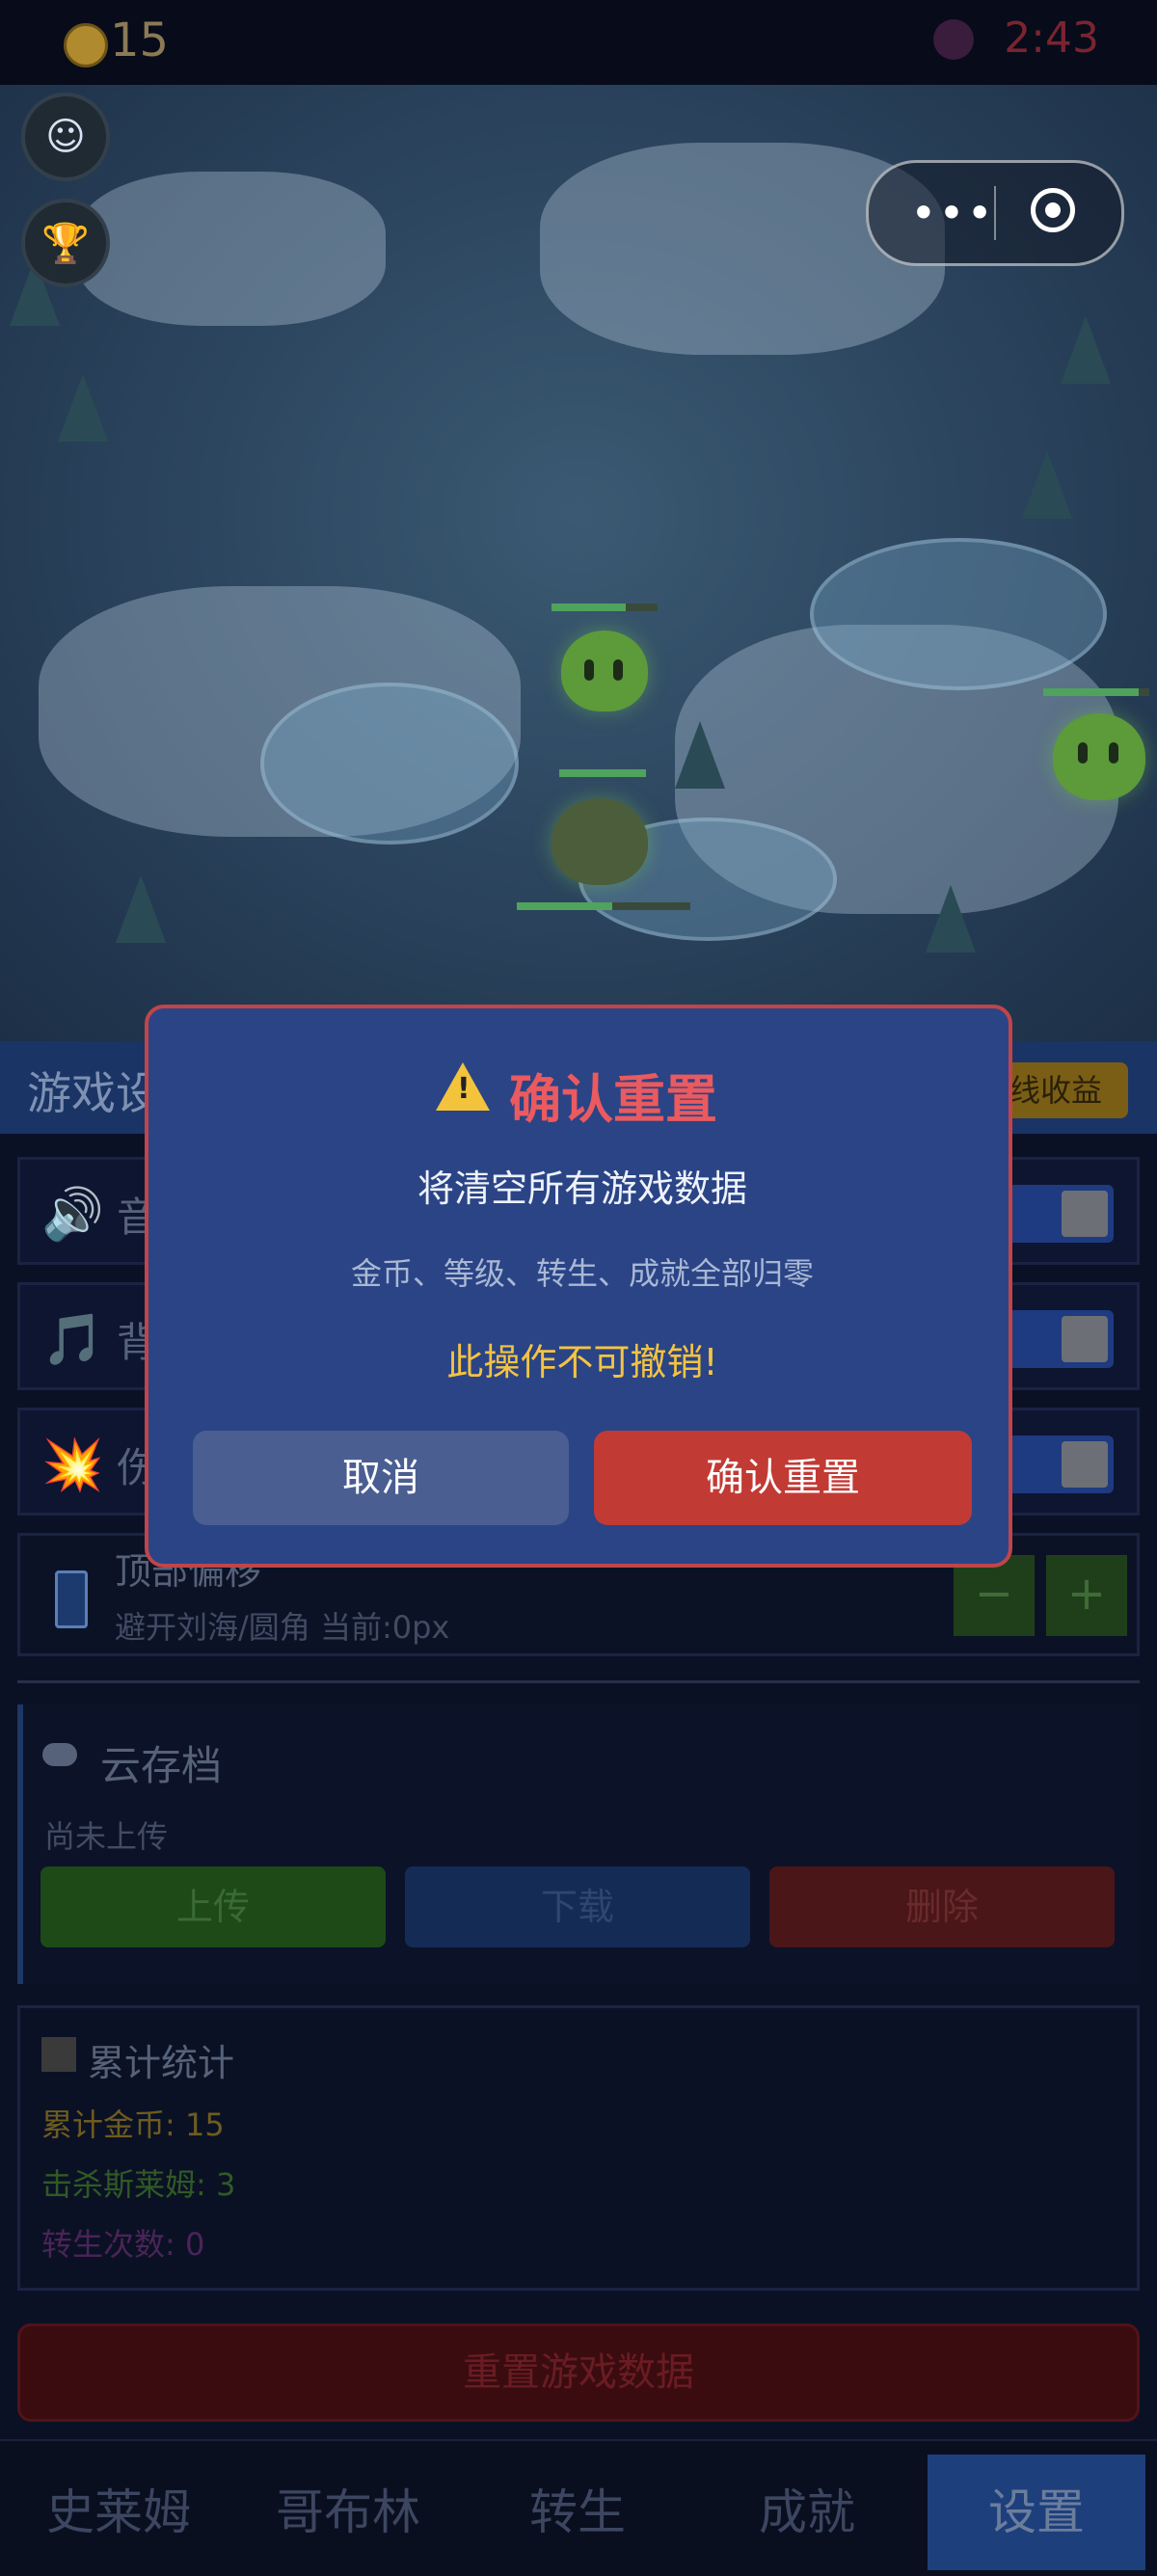  Describe the element at coordinates (600, 841) in the screenshot. I see `goblin-hero` at that location.